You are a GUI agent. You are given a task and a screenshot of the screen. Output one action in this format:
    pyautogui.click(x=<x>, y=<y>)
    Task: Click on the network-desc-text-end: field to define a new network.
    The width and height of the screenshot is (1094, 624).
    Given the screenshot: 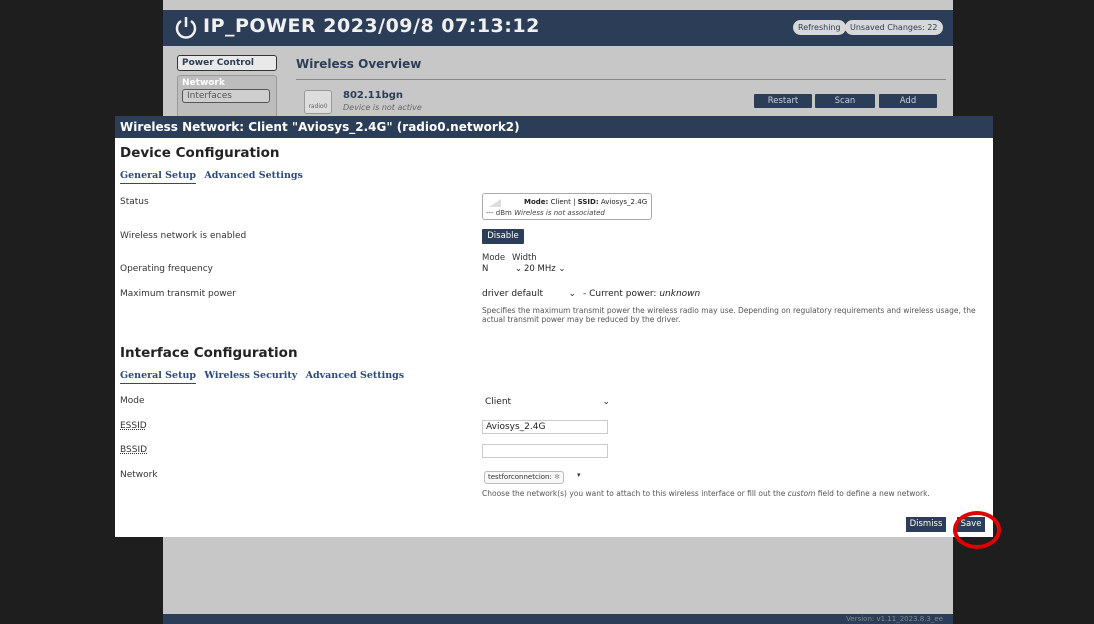 What is the action you would take?
    pyautogui.click(x=872, y=493)
    